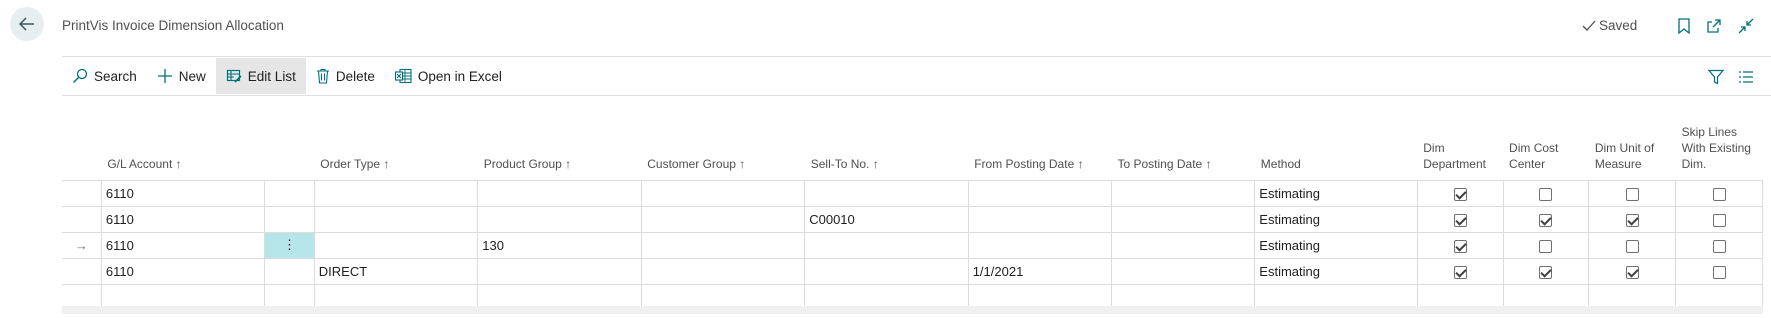 Image resolution: width=1771 pixels, height=318 pixels. What do you see at coordinates (1716, 77) in the screenshot?
I see `filter-button` at bounding box center [1716, 77].